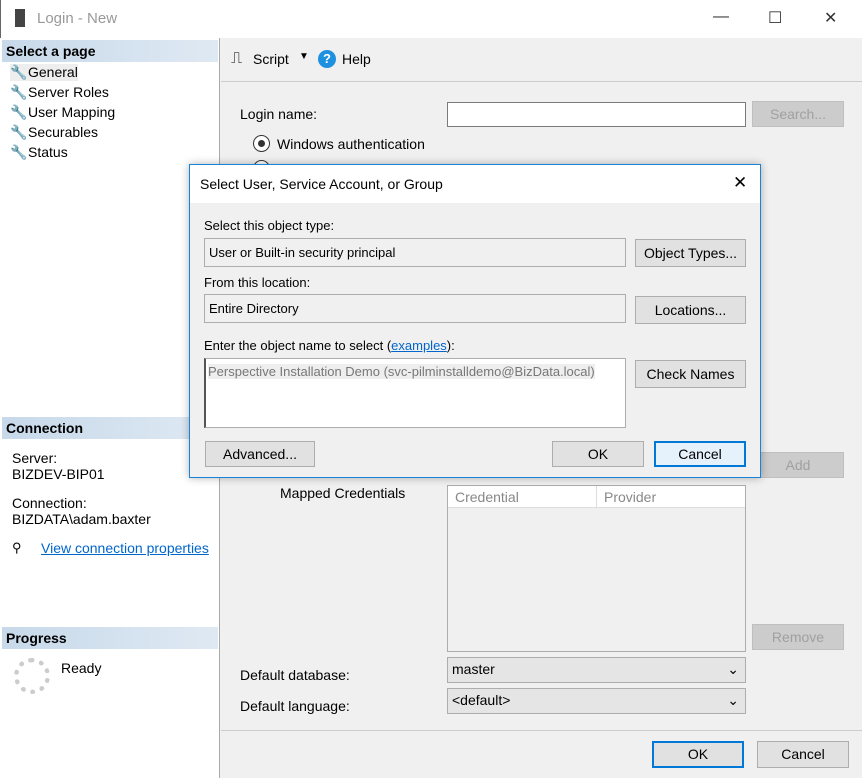  Describe the element at coordinates (32, 676) in the screenshot. I see `progress-spinner-icon` at that location.